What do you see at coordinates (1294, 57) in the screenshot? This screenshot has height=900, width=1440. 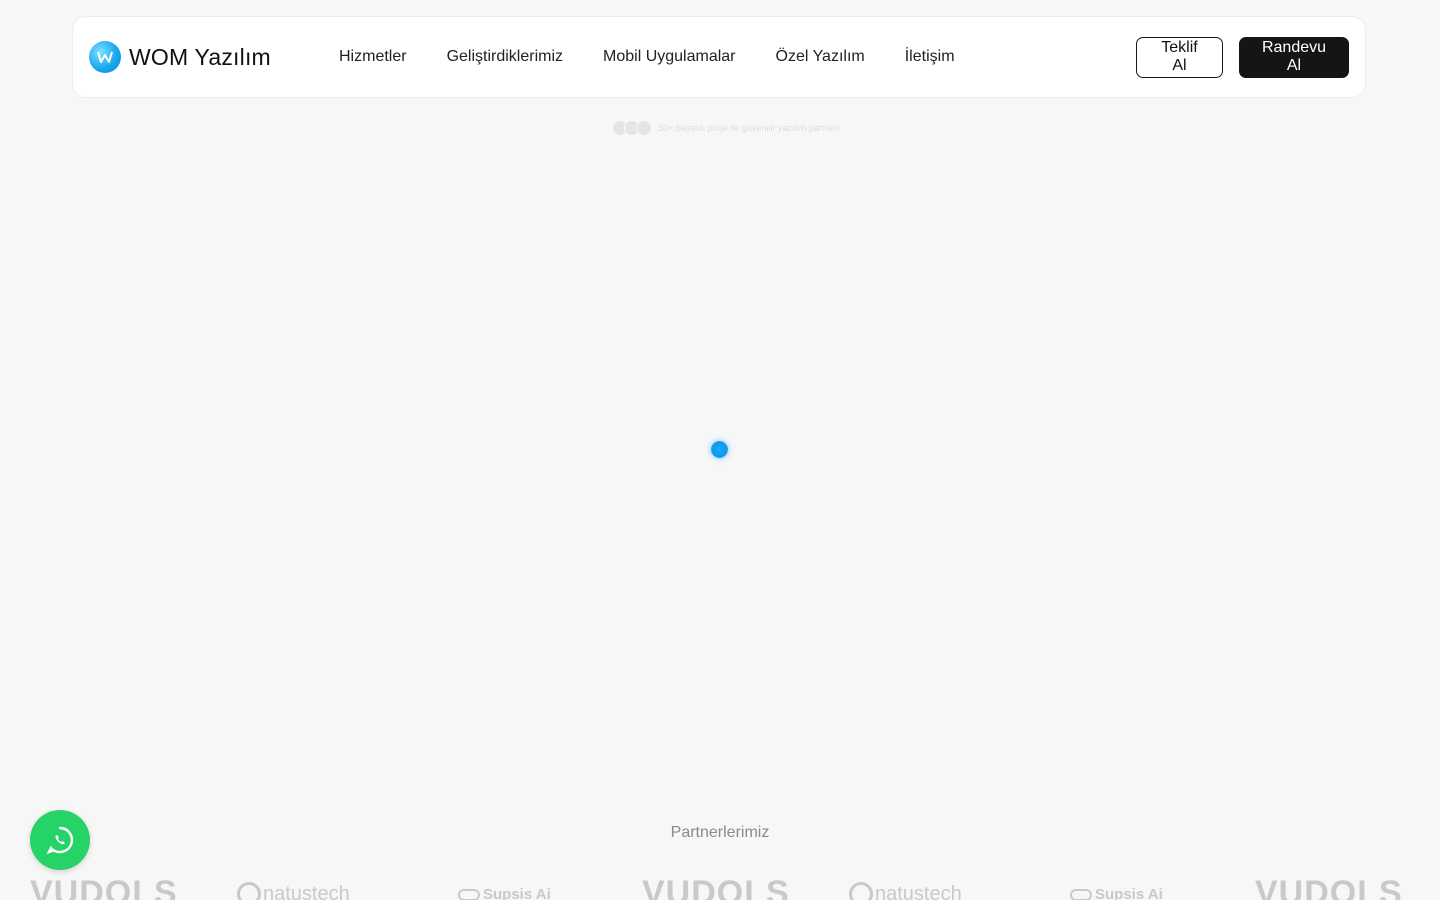 I see `book-appointment-button: Randevu Al` at bounding box center [1294, 57].